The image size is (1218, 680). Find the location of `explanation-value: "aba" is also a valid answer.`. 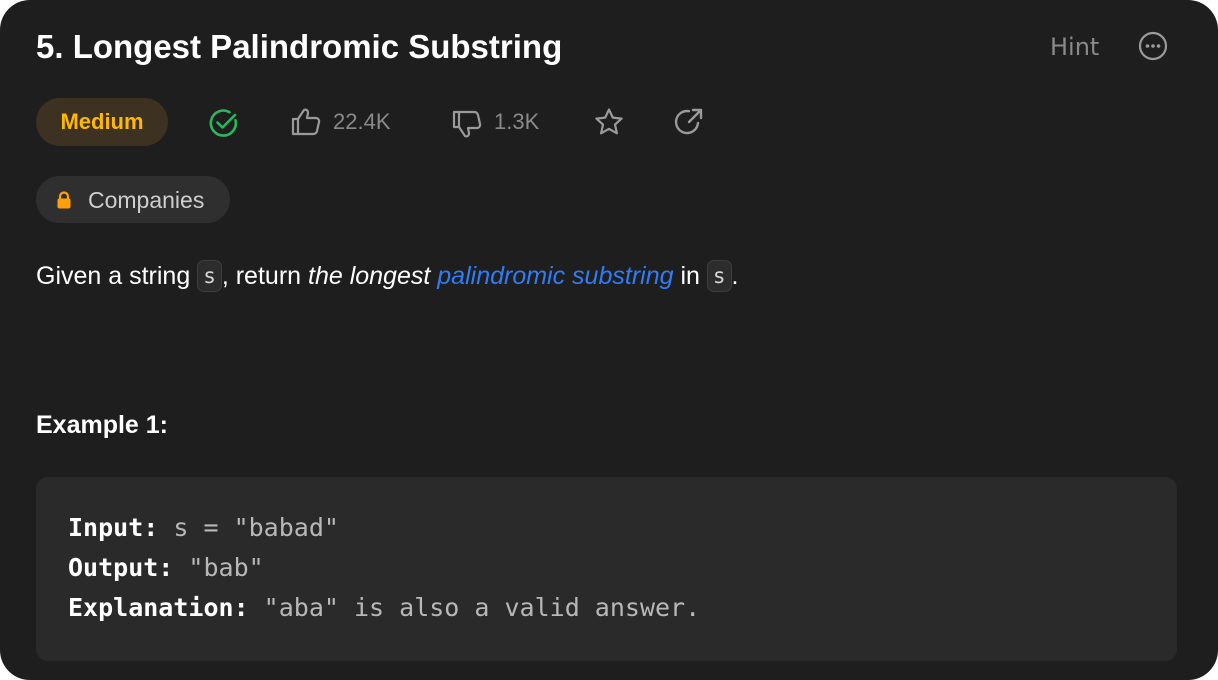

explanation-value: "aba" is also a valid answer. is located at coordinates (474, 607).